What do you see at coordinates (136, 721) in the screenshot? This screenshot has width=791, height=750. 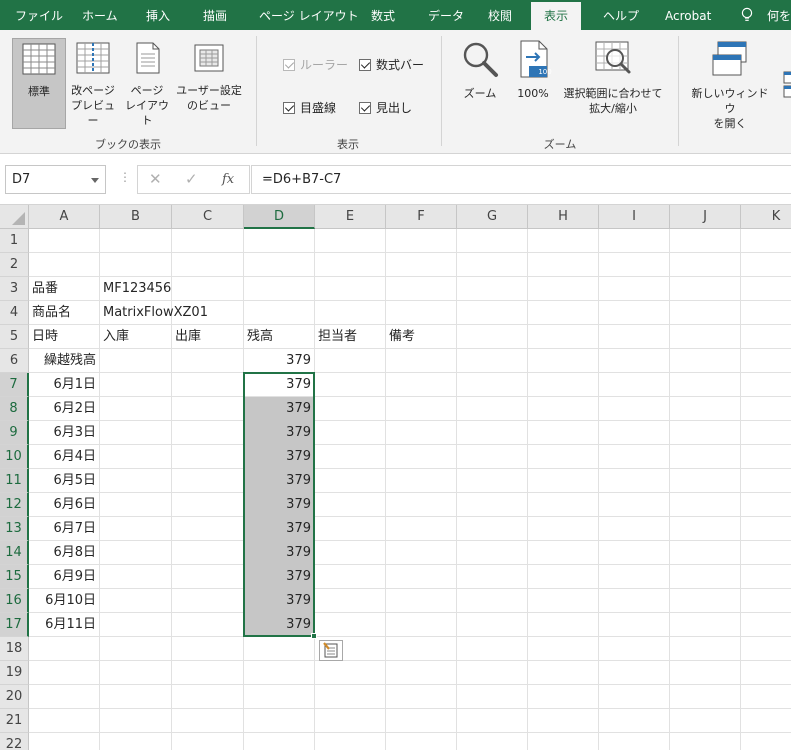 I see `cell-b21` at bounding box center [136, 721].